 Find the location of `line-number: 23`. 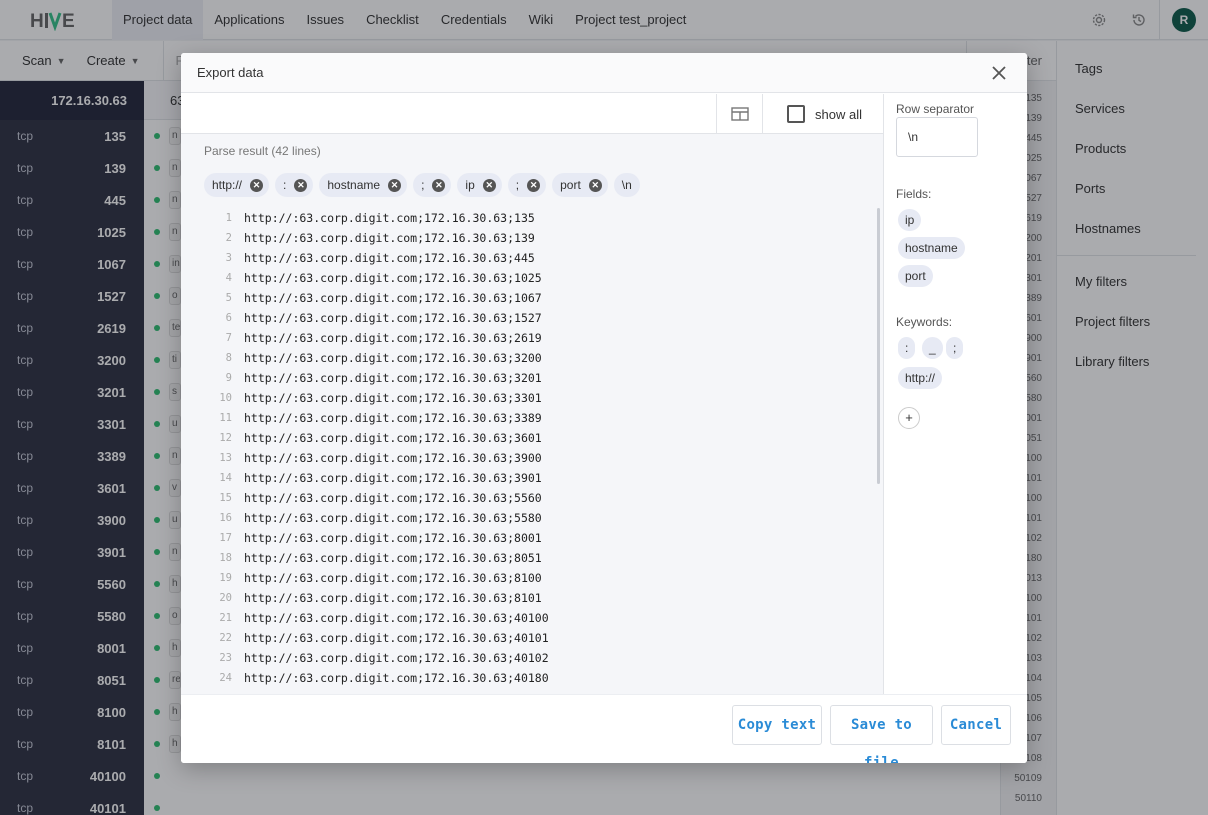

line-number: 23 is located at coordinates (225, 658).